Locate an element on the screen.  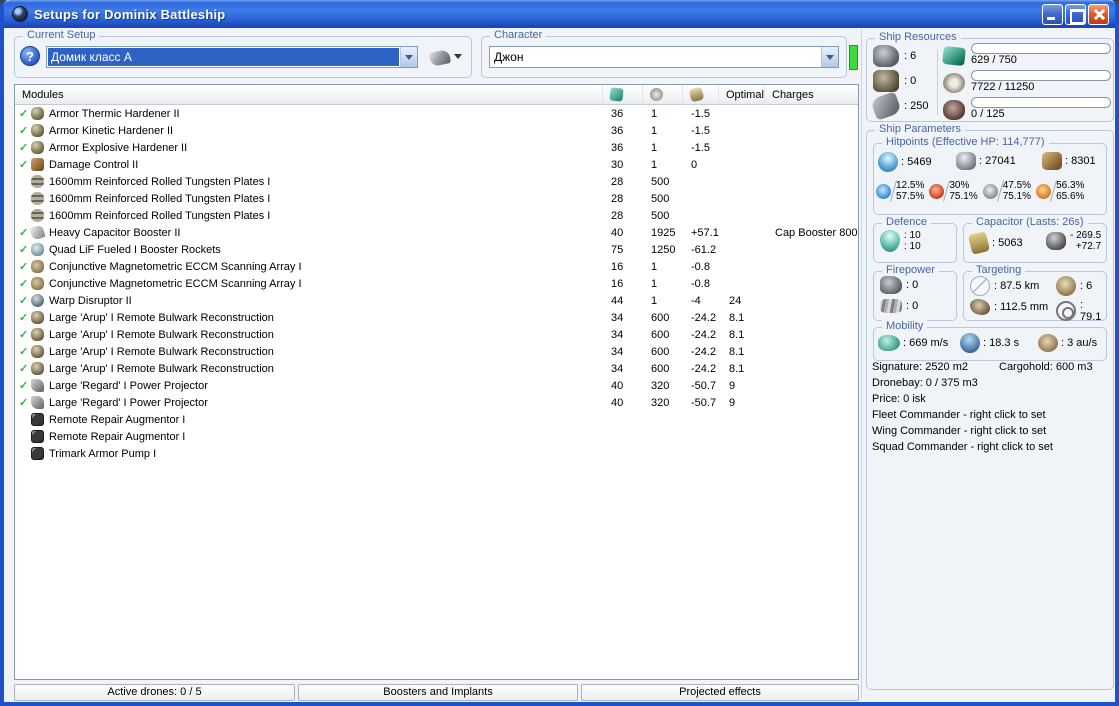
launcher-hardpoints-icon is located at coordinates (886, 81).